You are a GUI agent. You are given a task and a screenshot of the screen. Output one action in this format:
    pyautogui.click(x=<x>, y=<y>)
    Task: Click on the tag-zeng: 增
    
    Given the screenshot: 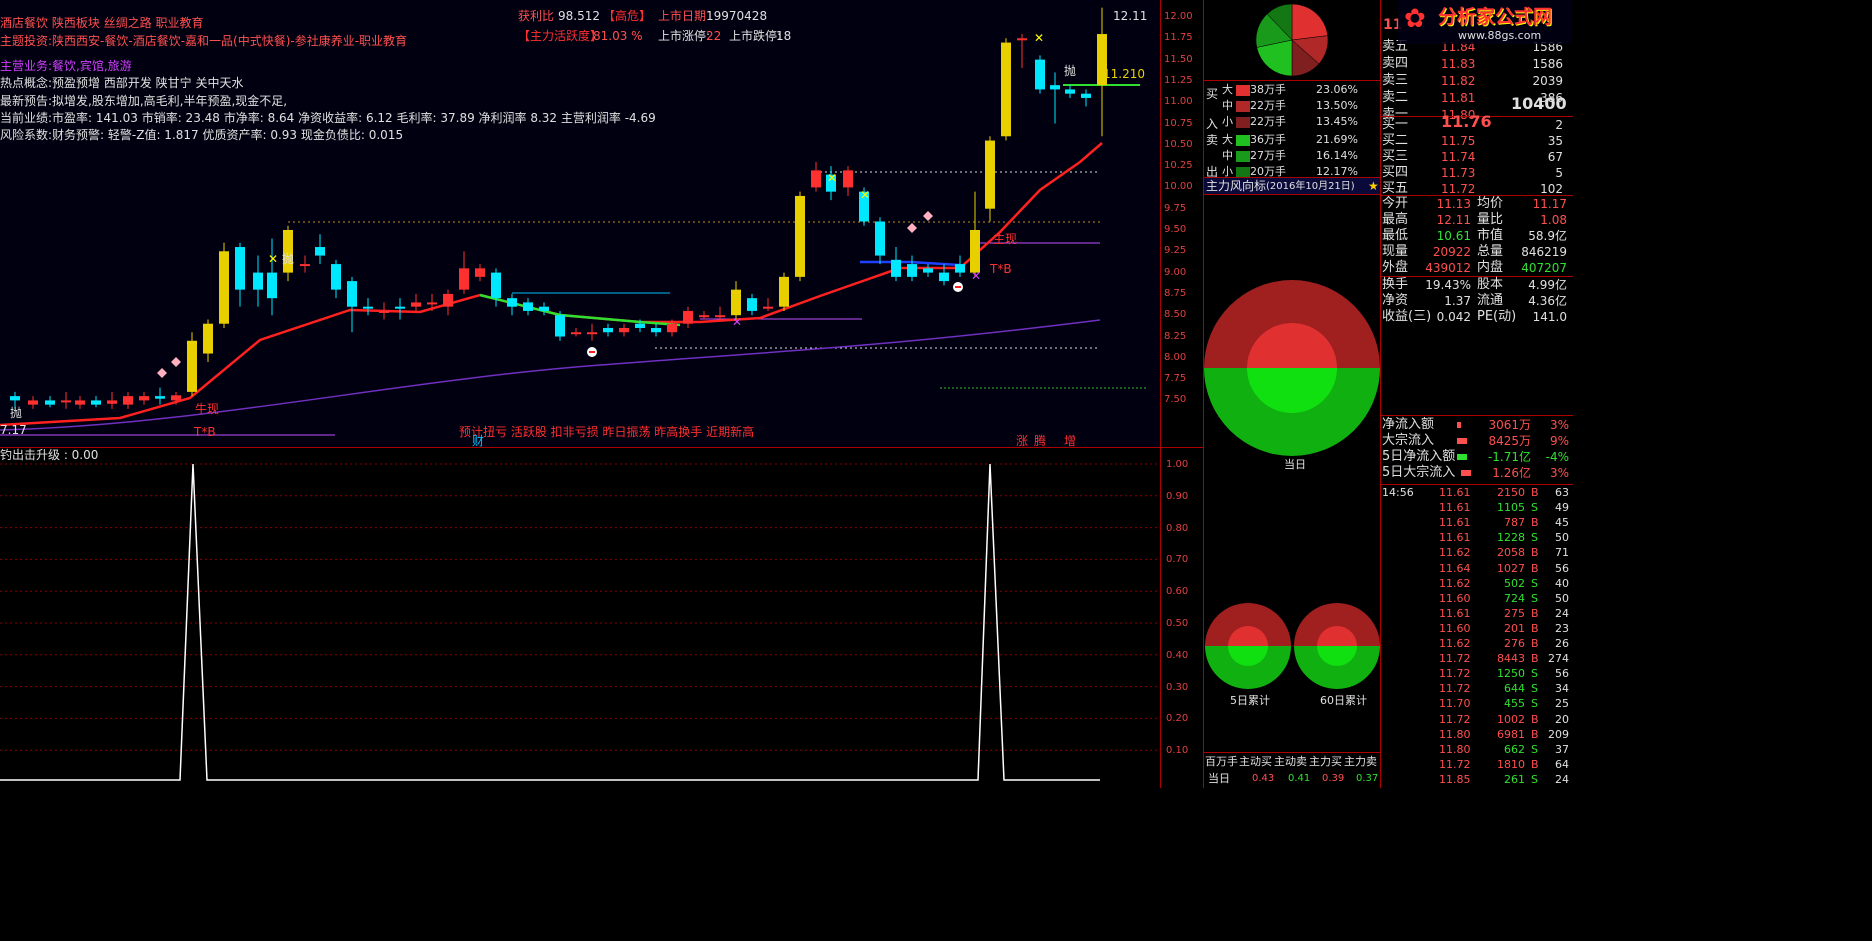 What is the action you would take?
    pyautogui.click(x=1070, y=441)
    